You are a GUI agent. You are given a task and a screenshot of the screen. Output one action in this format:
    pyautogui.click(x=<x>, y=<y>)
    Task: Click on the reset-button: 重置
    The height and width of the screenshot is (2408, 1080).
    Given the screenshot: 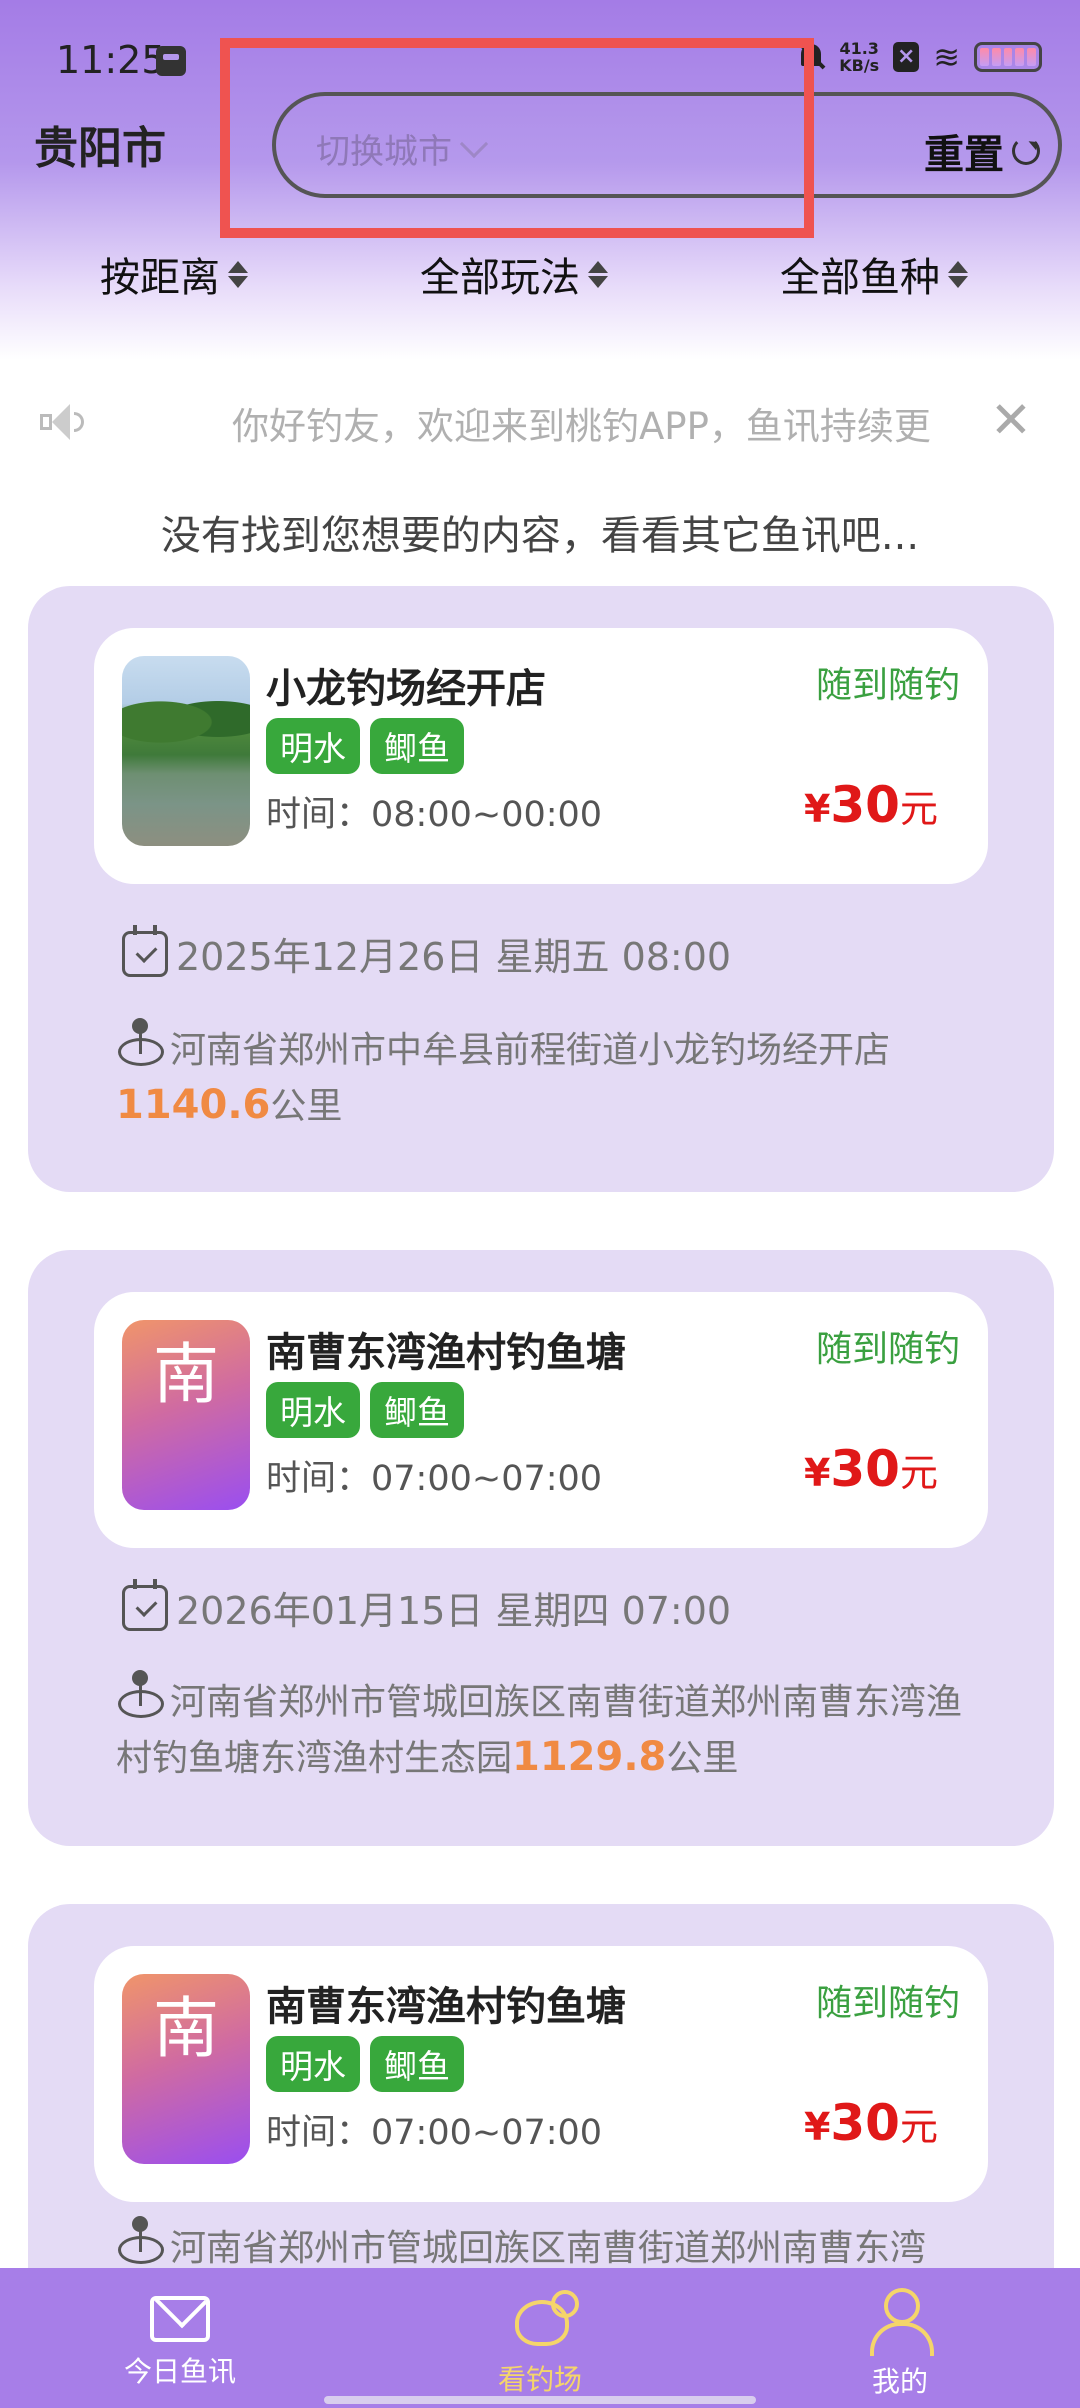 What is the action you would take?
    pyautogui.click(x=982, y=151)
    